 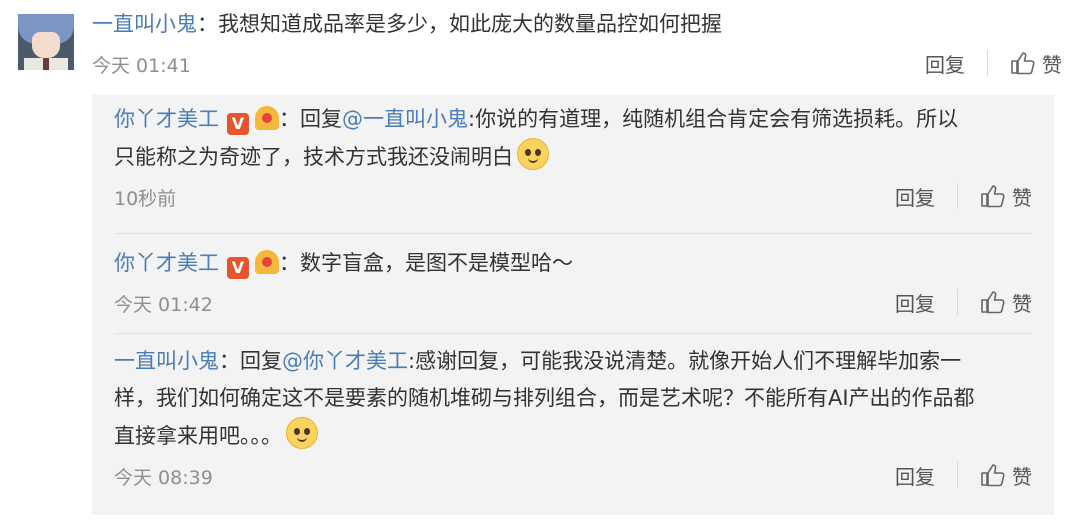 What do you see at coordinates (717, 119) in the screenshot?
I see `reply-text-line: 你说的有道理，纯随机组合肯定会有筛选损耗。所以` at bounding box center [717, 119].